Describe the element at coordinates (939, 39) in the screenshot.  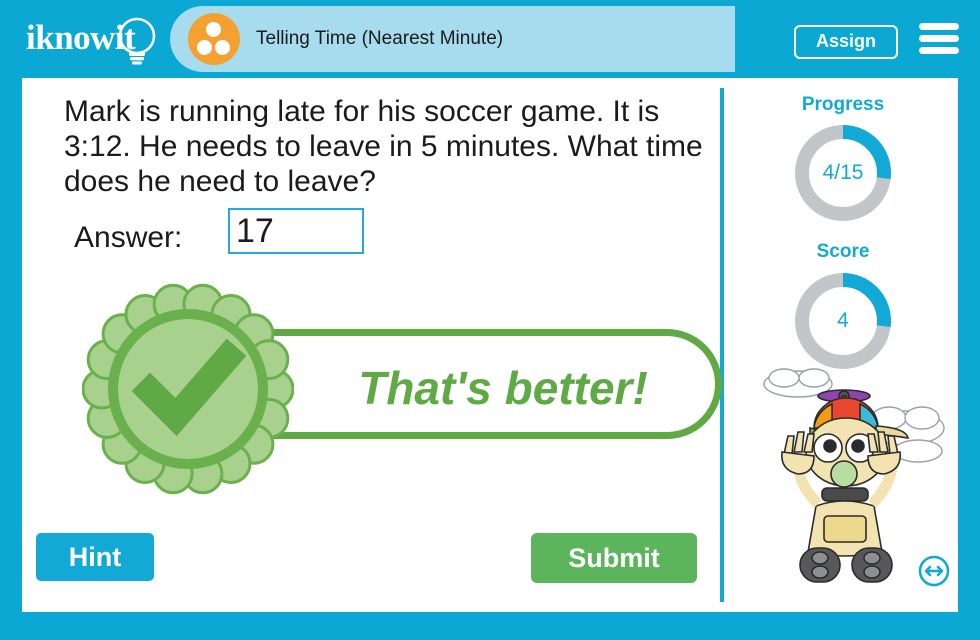
I see `hamburger-menu-icon` at that location.